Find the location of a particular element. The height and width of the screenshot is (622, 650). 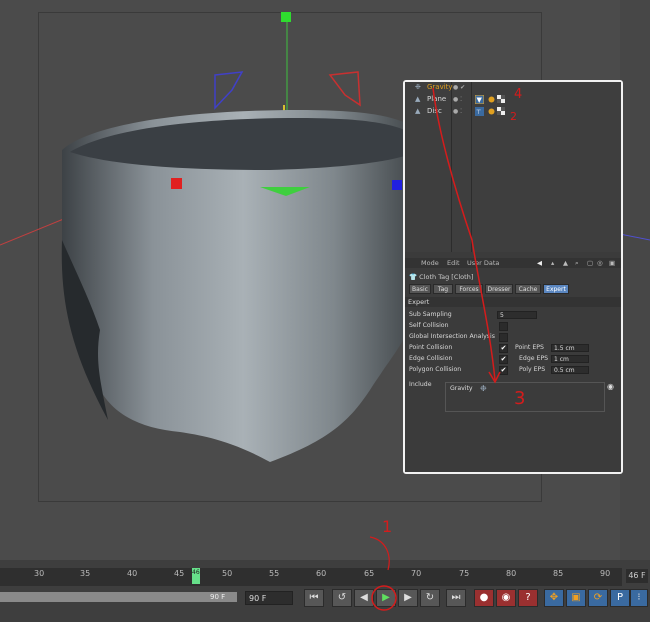

global-intersection-row: Global Intersection Analysis is located at coordinates (452, 337).